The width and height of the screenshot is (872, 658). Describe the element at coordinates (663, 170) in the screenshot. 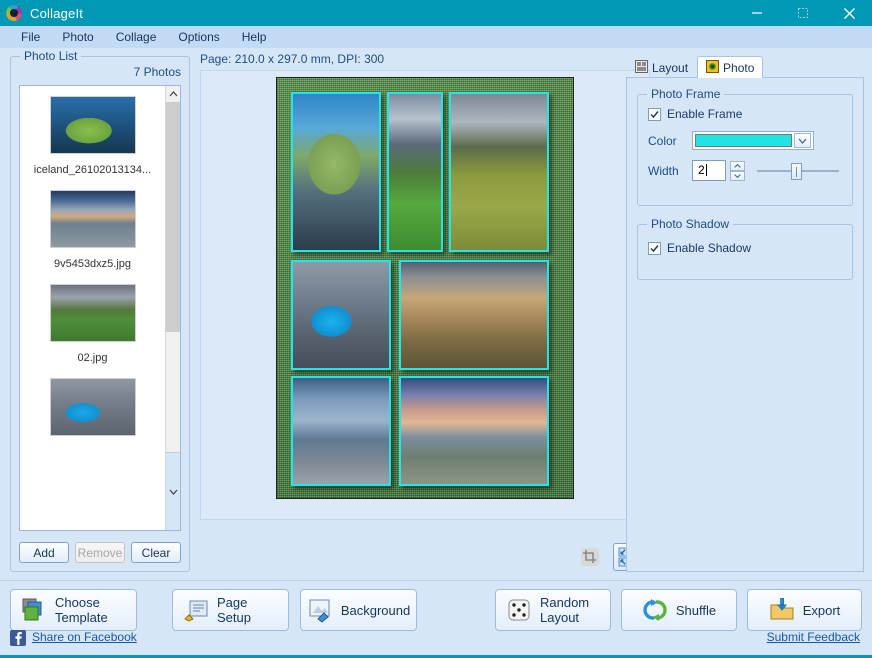

I see `frame-width-label: Width` at that location.